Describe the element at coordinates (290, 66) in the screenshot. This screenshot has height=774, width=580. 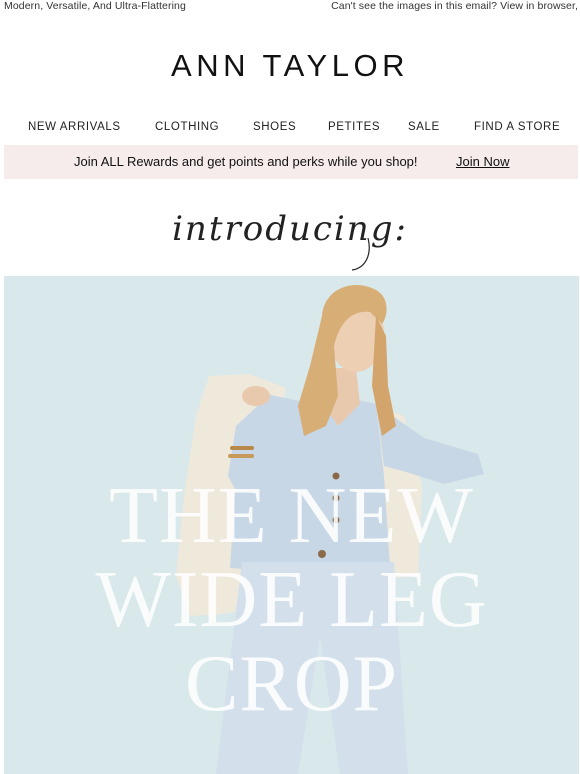
I see `brand-logo: ANN TAYLOR` at that location.